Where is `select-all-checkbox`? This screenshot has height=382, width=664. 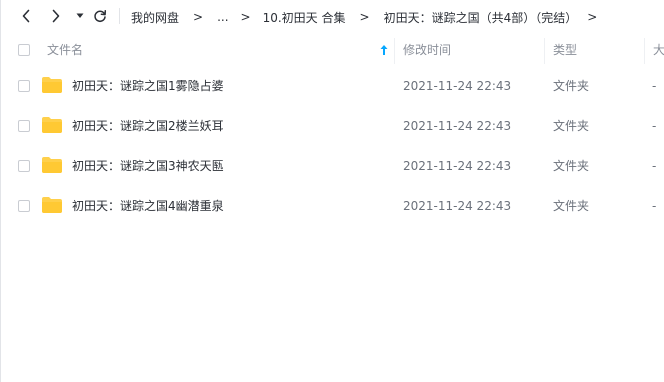
select-all-checkbox is located at coordinates (24, 50).